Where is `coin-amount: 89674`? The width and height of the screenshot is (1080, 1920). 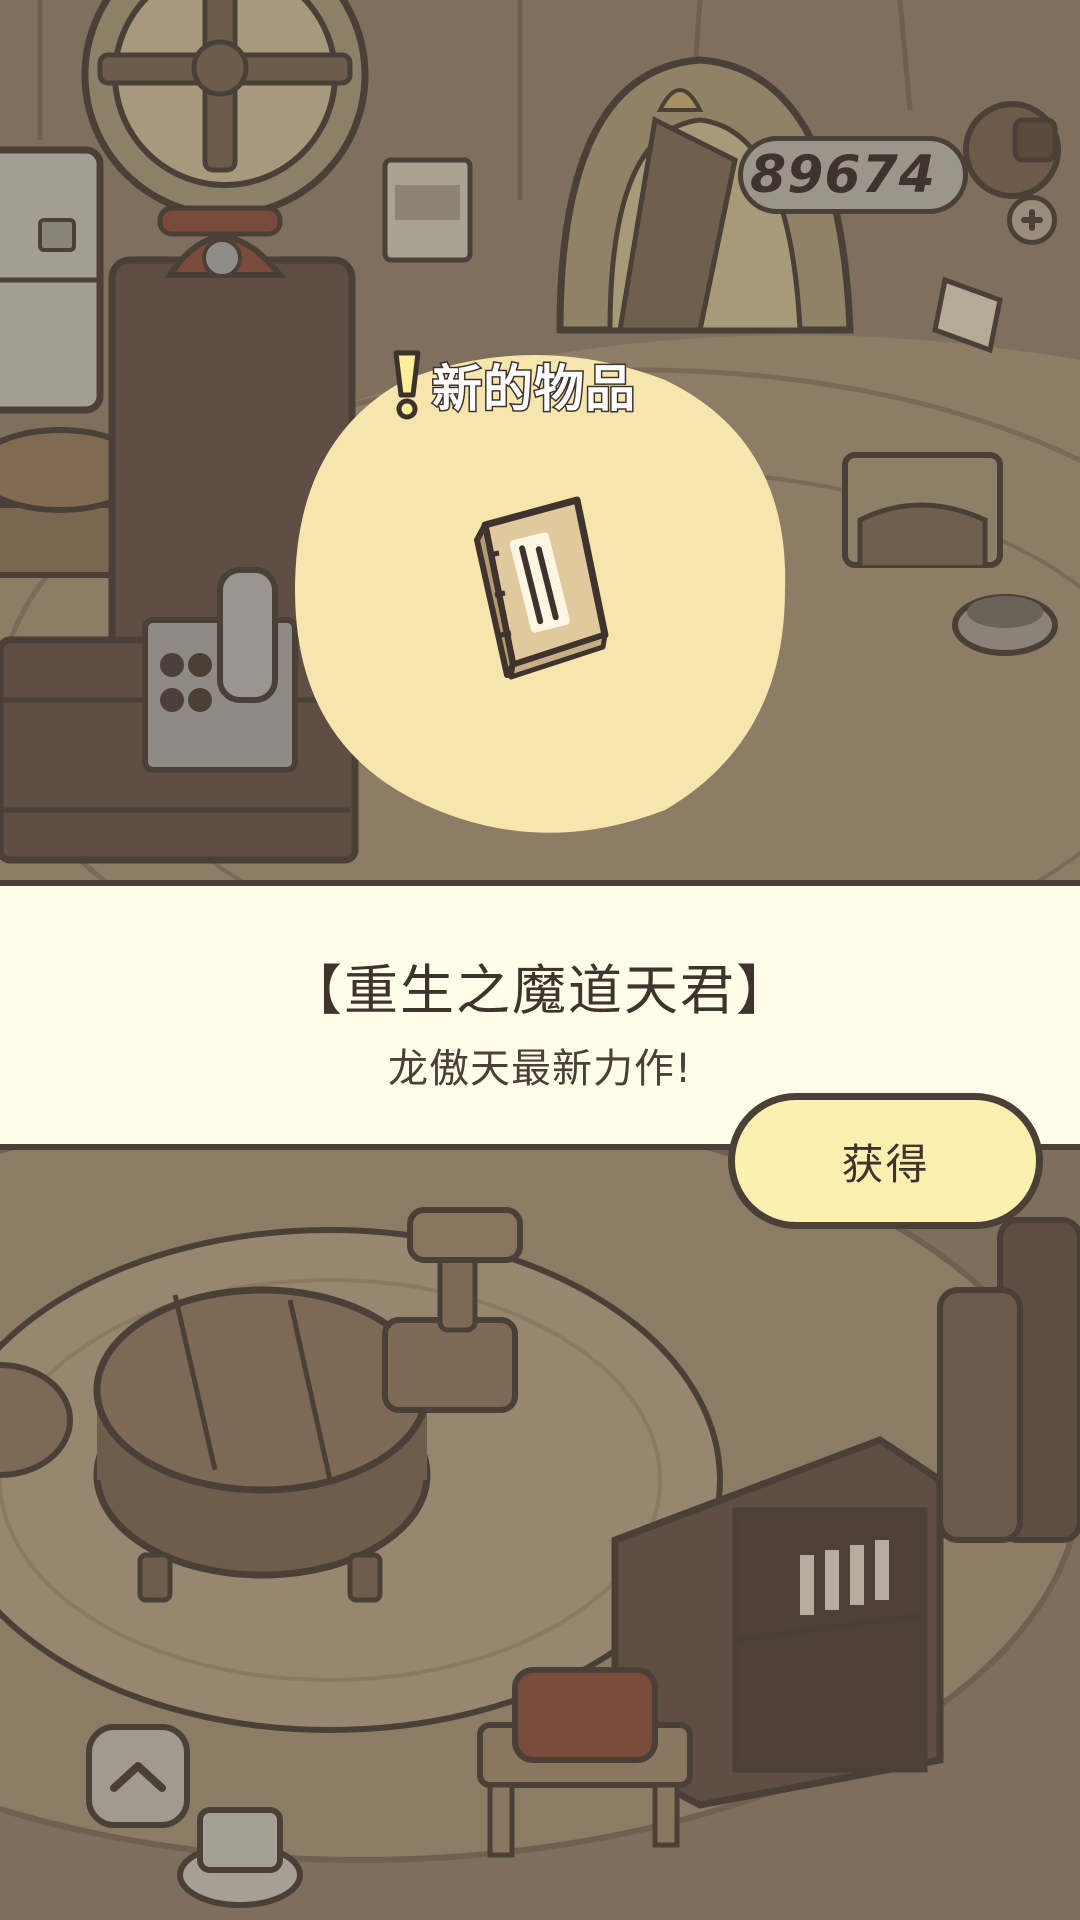
coin-amount: 89674 is located at coordinates (843, 175).